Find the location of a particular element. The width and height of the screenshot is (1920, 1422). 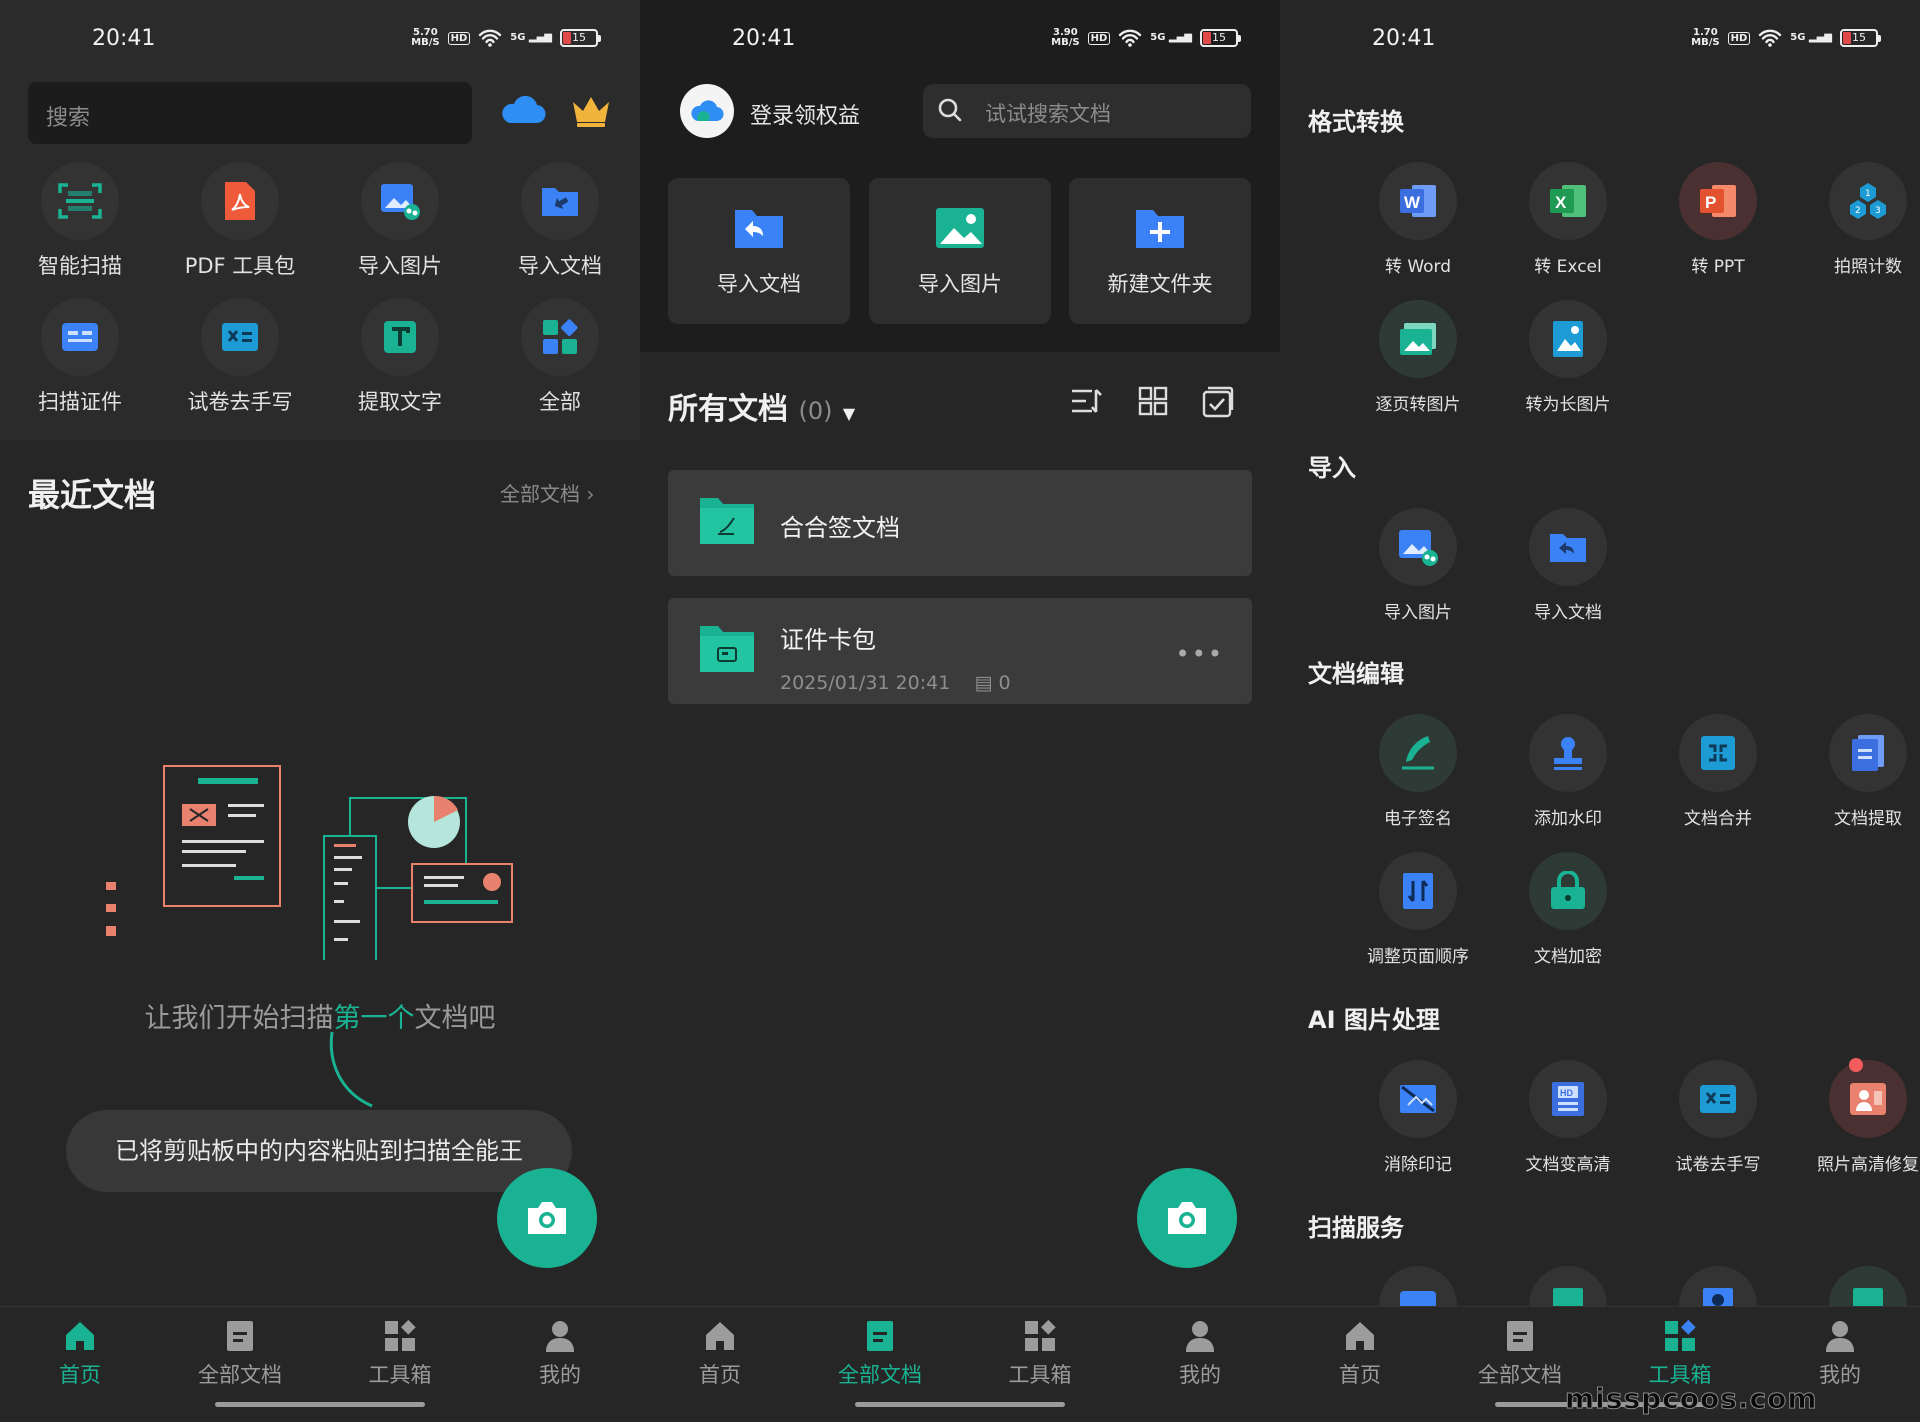

section-title-import: 导入 is located at coordinates (1332, 468).